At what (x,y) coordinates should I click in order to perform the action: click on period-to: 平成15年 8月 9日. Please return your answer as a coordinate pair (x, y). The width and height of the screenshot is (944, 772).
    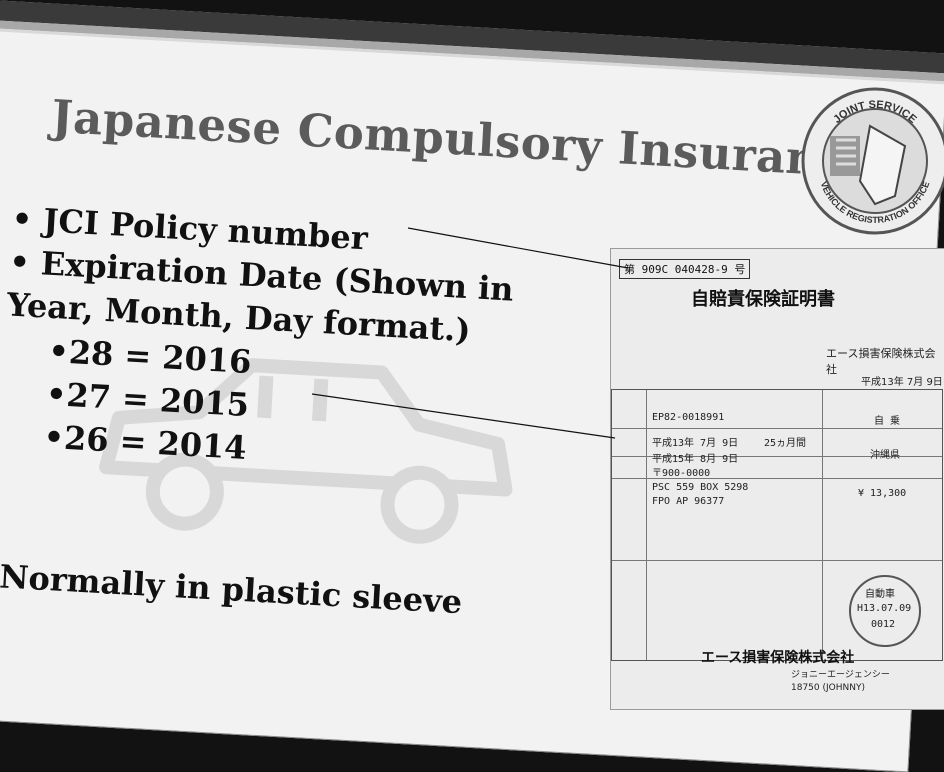
    Looking at the image, I should click on (695, 459).